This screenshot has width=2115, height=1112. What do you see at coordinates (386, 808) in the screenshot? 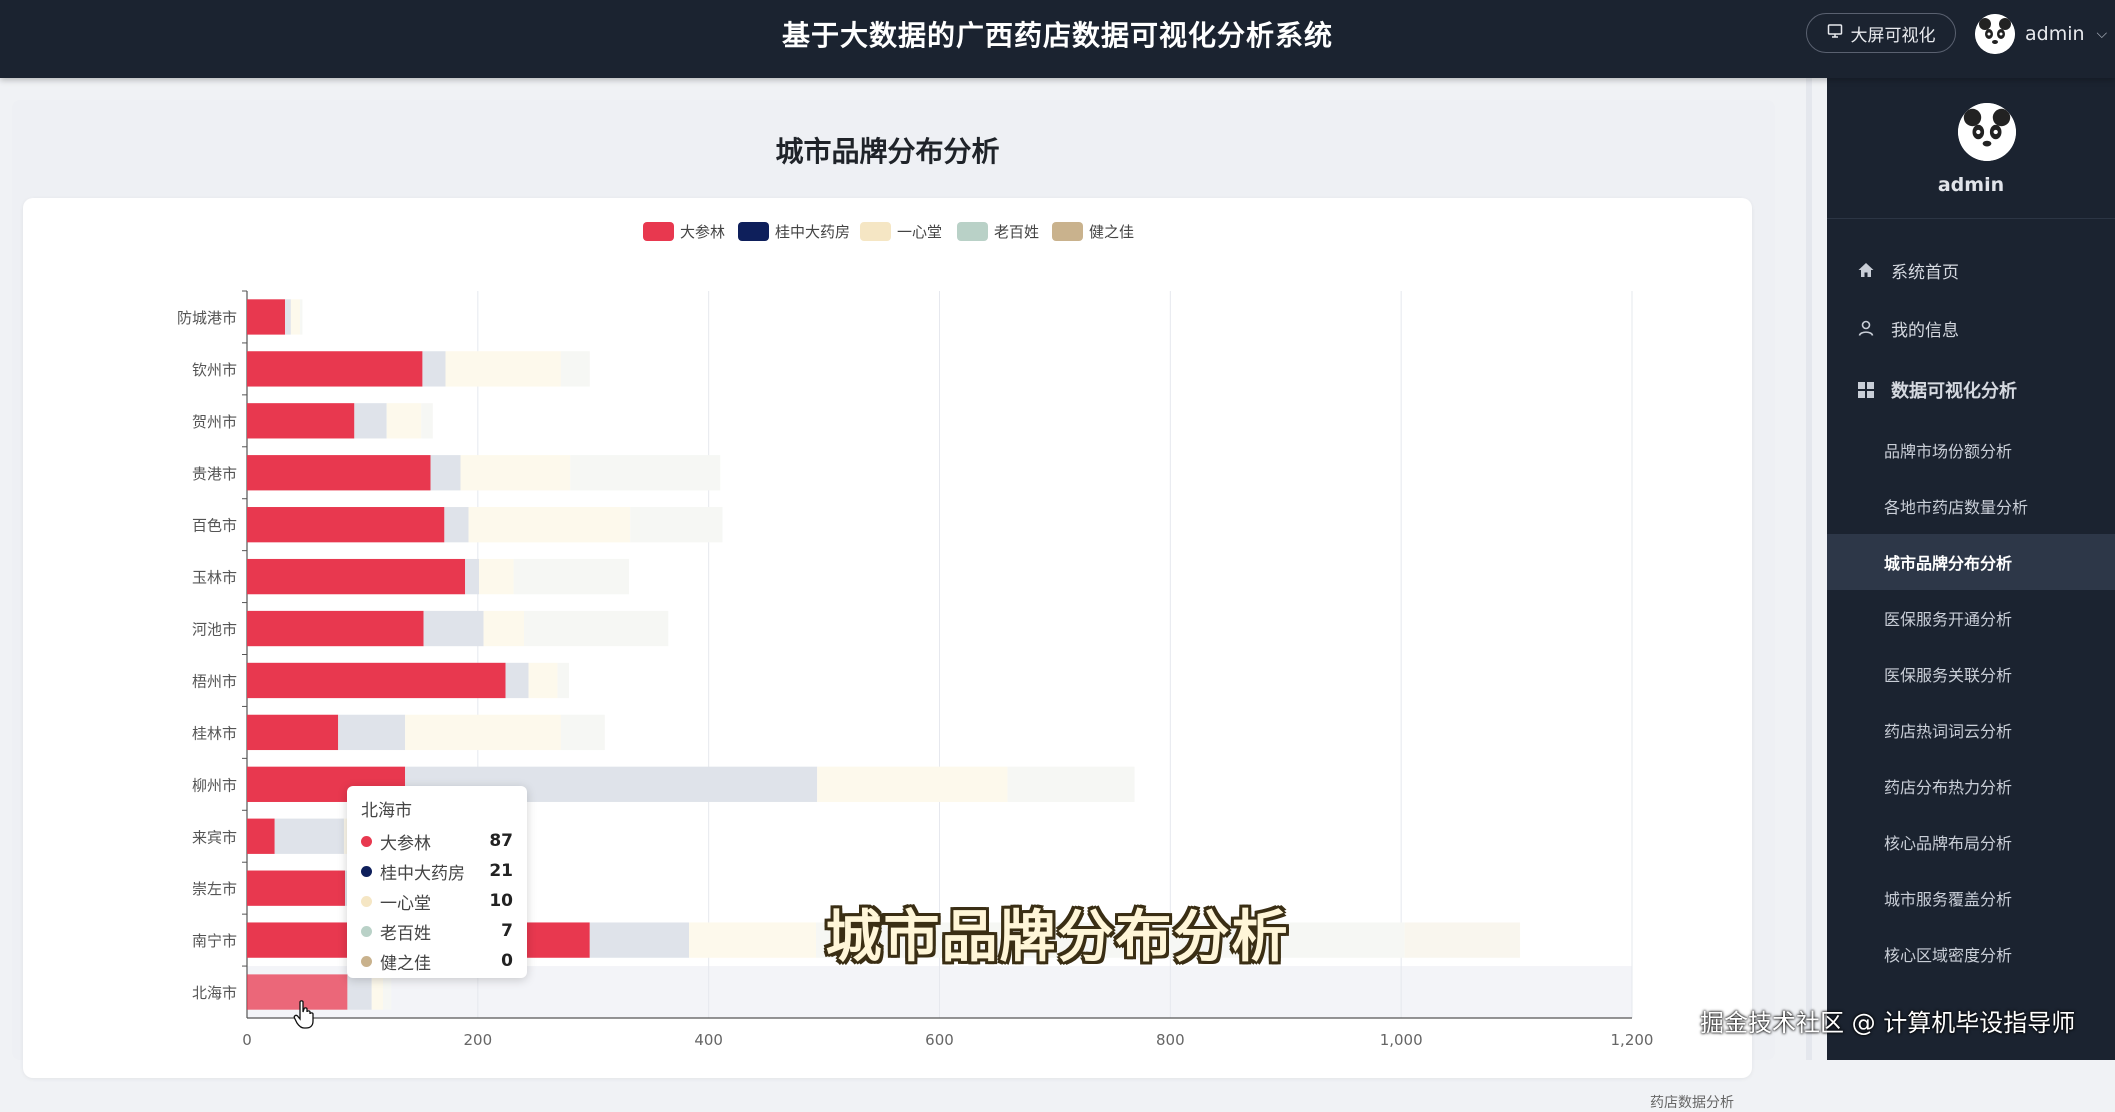
I see `tooltip-title: 北海市` at bounding box center [386, 808].